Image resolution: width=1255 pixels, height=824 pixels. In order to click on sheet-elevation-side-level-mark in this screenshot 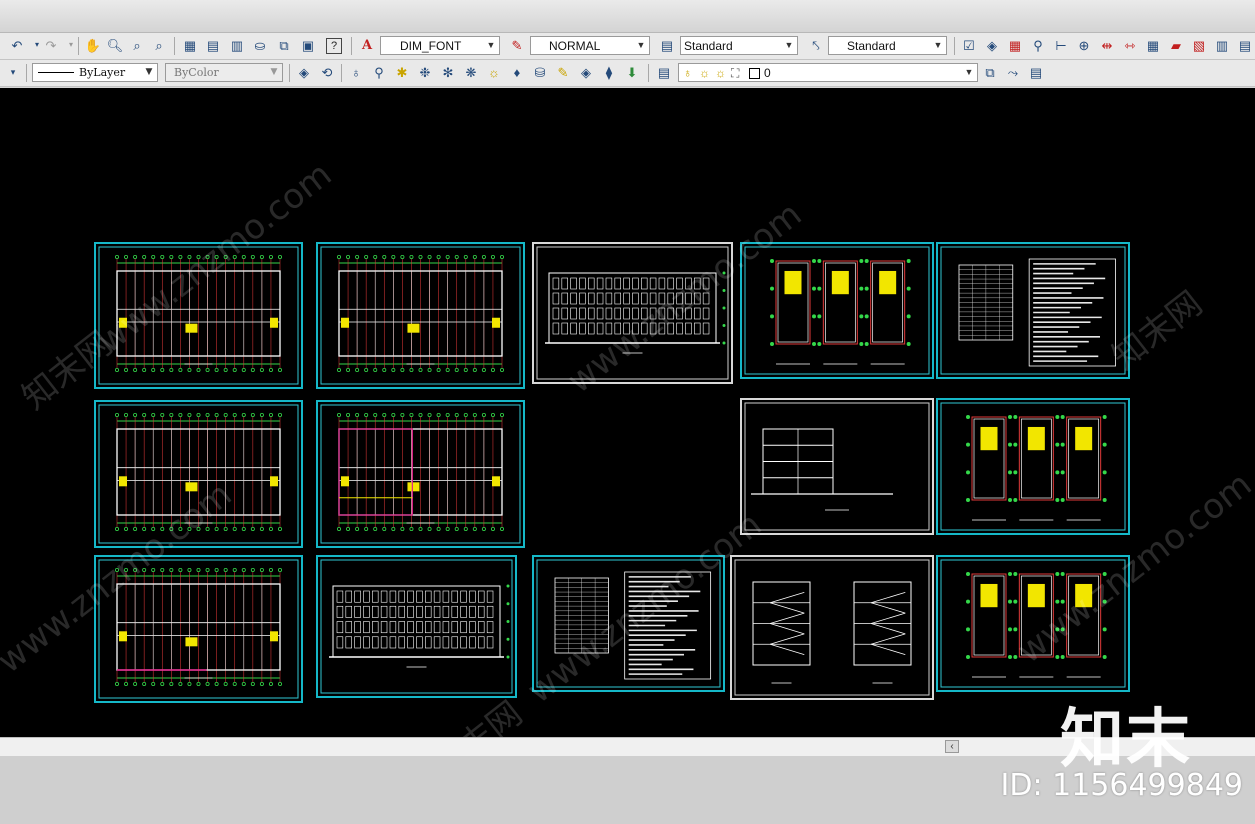, I will do `click(508, 604)`.